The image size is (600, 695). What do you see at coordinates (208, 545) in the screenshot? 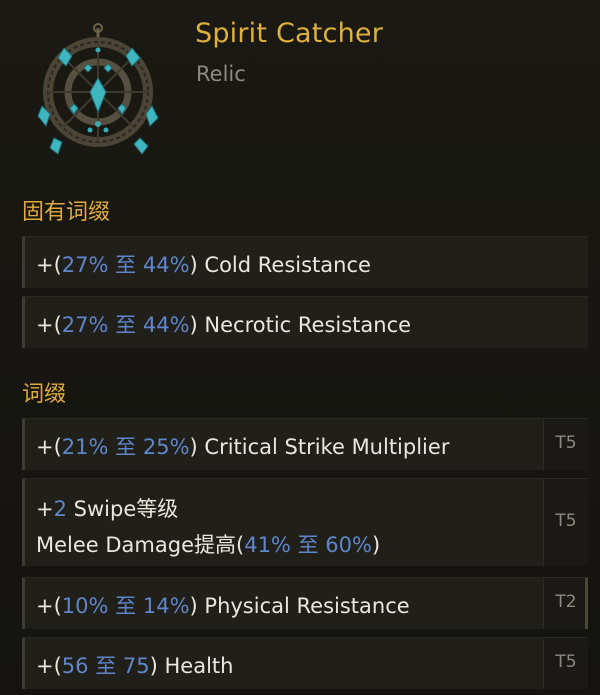
I see `affix-text-line2: Melee Damage提高(41% 至 60%)` at bounding box center [208, 545].